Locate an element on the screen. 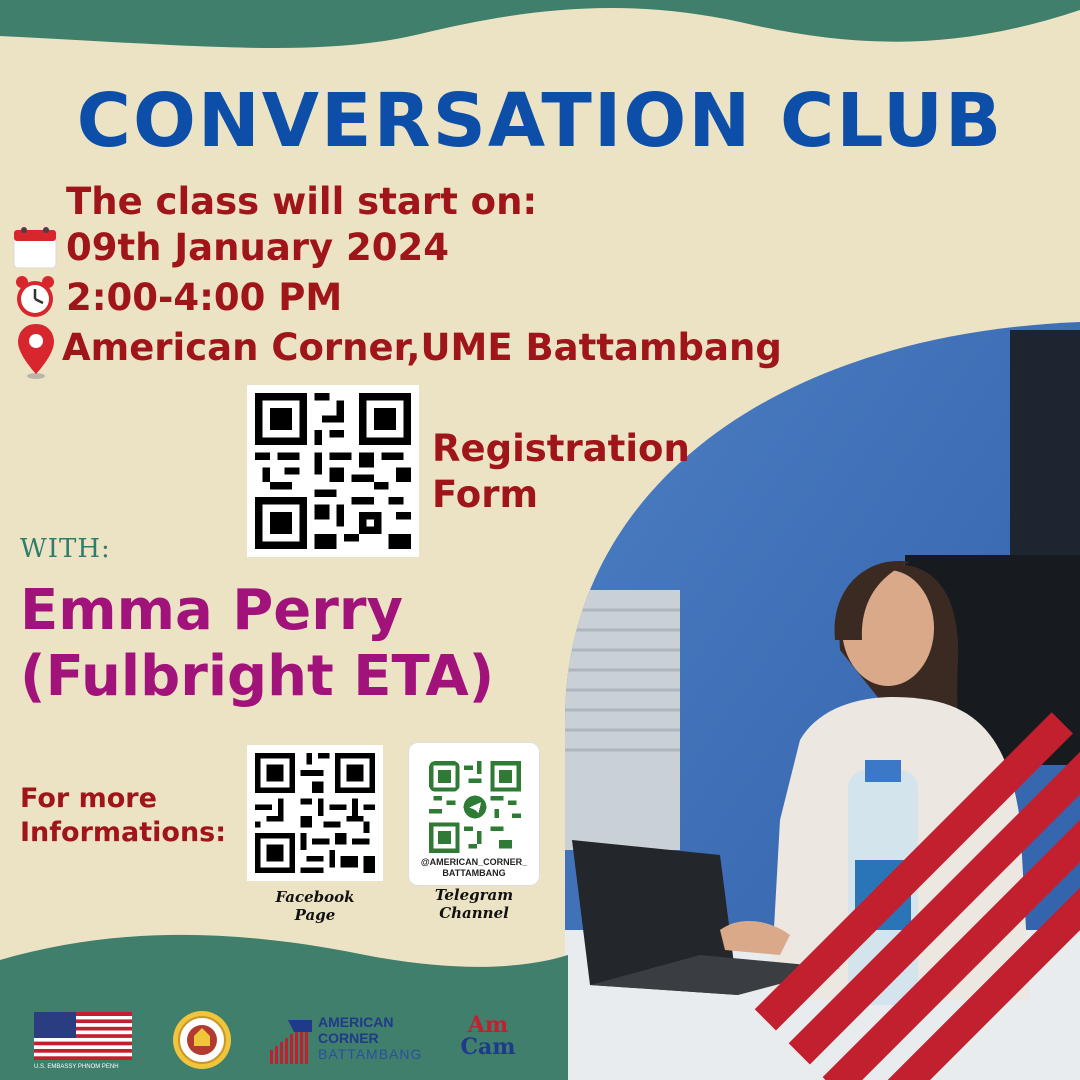 The height and width of the screenshot is (1080, 1080). american-corner-text: AMERICAN CORNER BATTAMBANG is located at coordinates (370, 1038).